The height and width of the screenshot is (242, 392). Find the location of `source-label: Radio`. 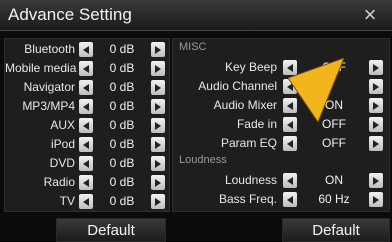

source-label: Radio is located at coordinates (59, 182).